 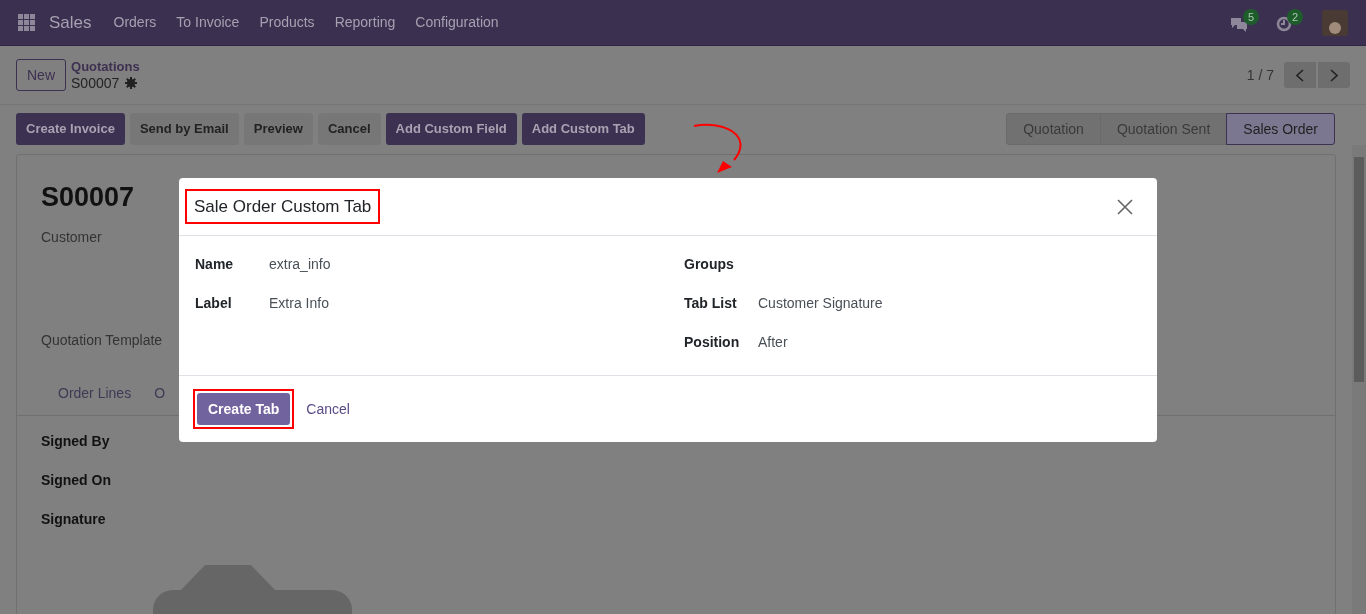 What do you see at coordinates (71, 237) in the screenshot?
I see `field-label: Customer` at bounding box center [71, 237].